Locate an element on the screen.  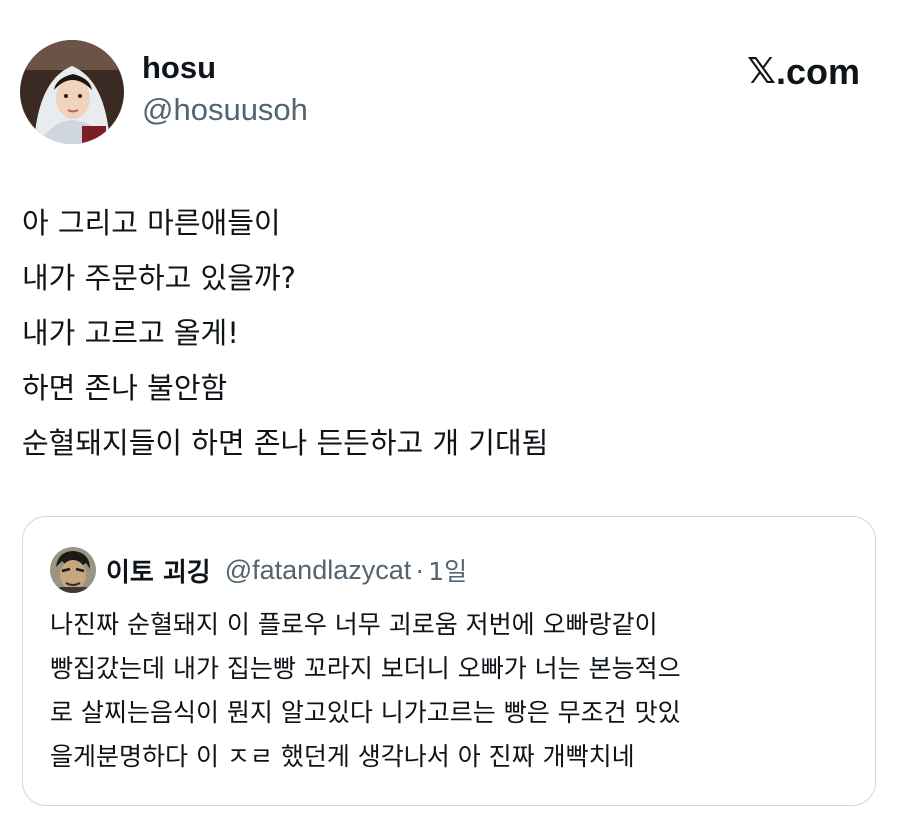
quoted-author-avatar is located at coordinates (73, 570).